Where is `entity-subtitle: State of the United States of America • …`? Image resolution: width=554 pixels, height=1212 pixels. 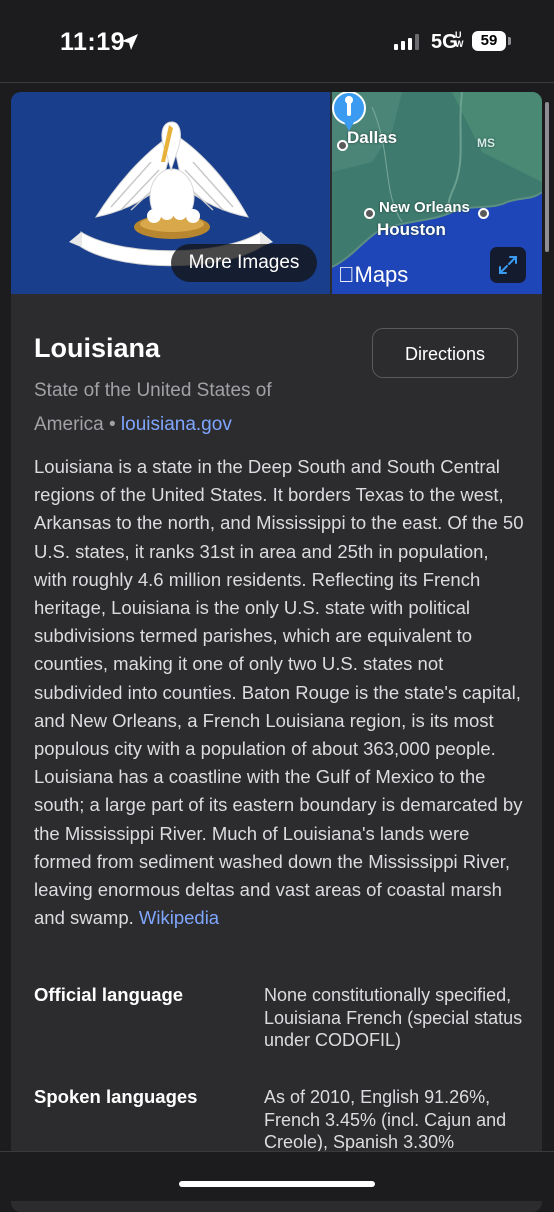
entity-subtitle: State of the United States of America • … is located at coordinates (184, 408).